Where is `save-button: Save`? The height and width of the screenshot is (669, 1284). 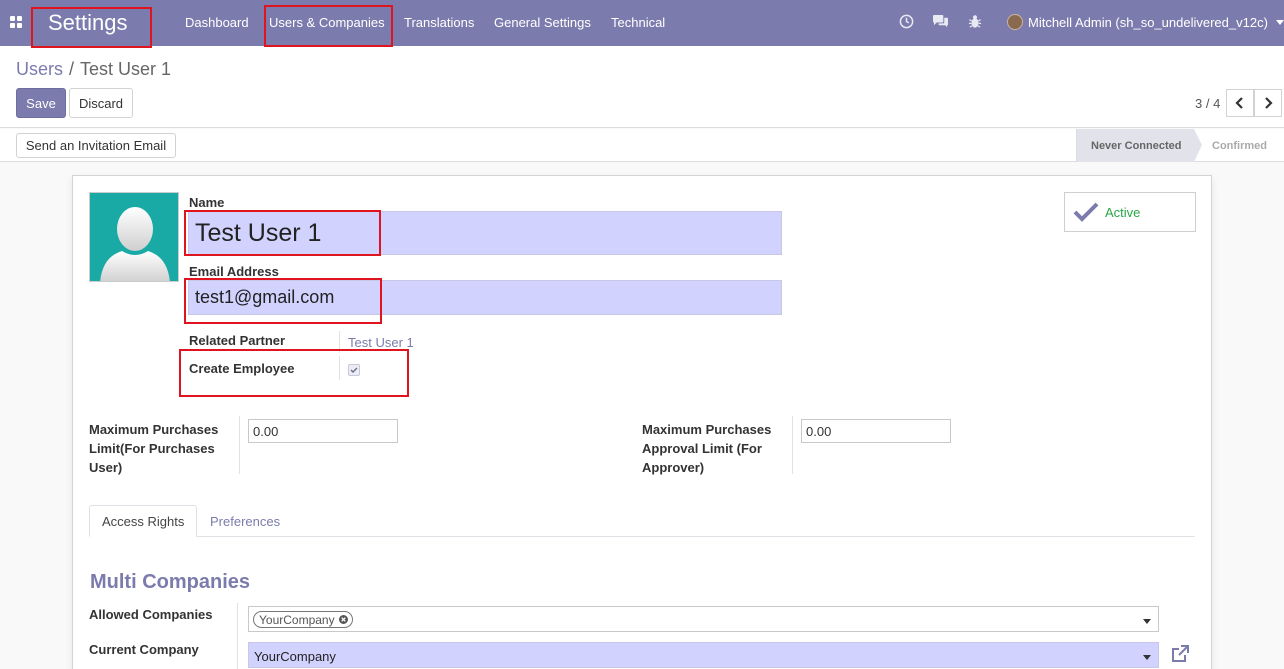 save-button: Save is located at coordinates (41, 103).